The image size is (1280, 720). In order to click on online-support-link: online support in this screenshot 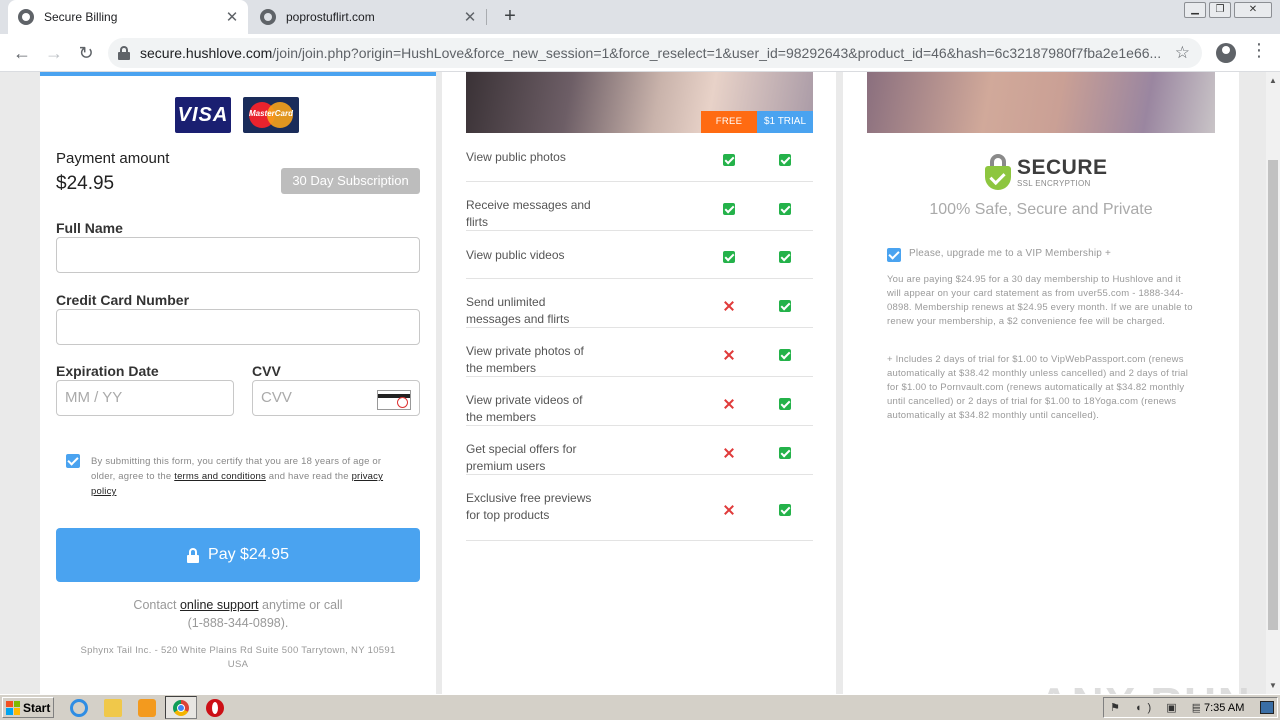, I will do `click(219, 605)`.